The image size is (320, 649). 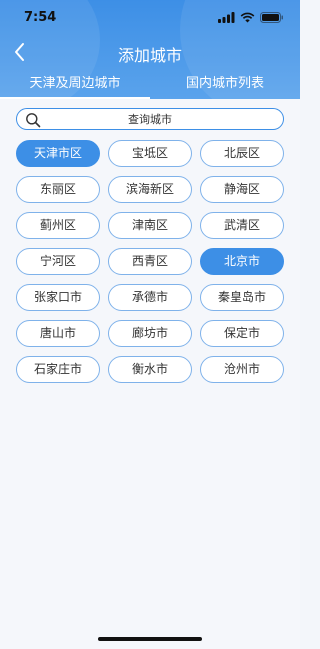 I want to click on search-icon, so click(x=33, y=120).